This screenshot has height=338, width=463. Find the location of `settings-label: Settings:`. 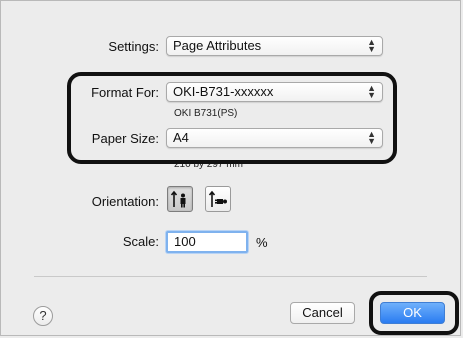

settings-label: Settings: is located at coordinates (133, 46).